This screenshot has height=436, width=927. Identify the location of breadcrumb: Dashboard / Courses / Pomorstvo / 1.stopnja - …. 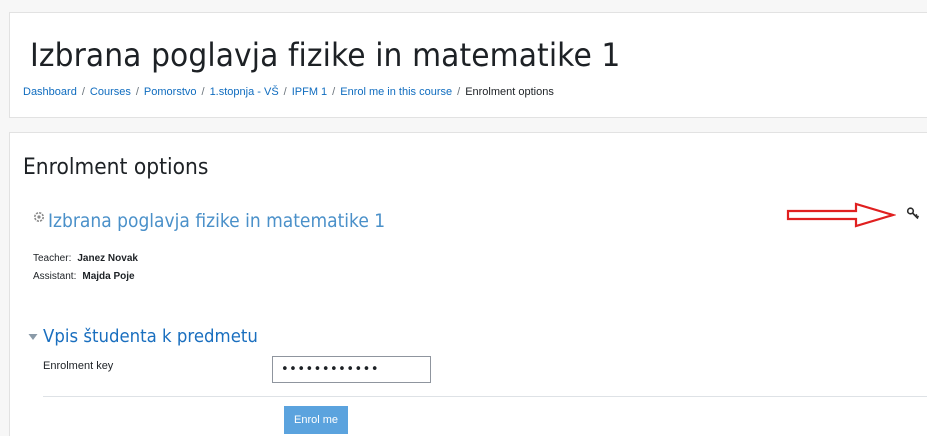
(288, 92).